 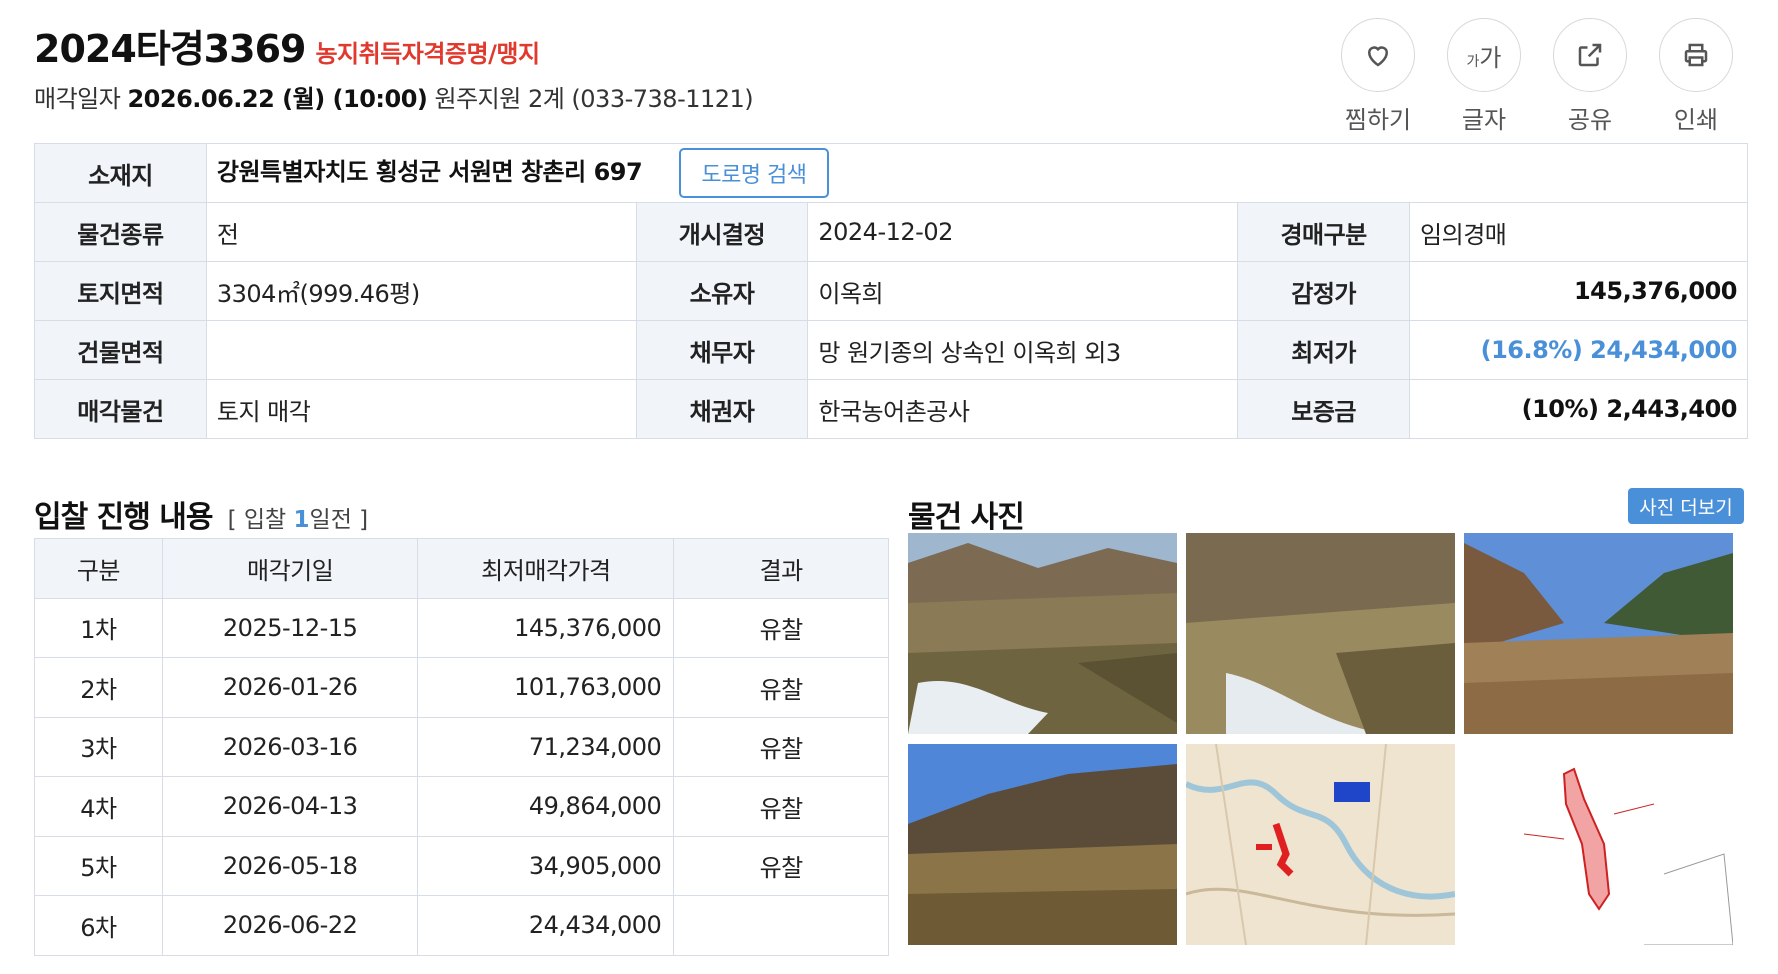 I want to click on location-map-thumbnail, so click(x=1320, y=844).